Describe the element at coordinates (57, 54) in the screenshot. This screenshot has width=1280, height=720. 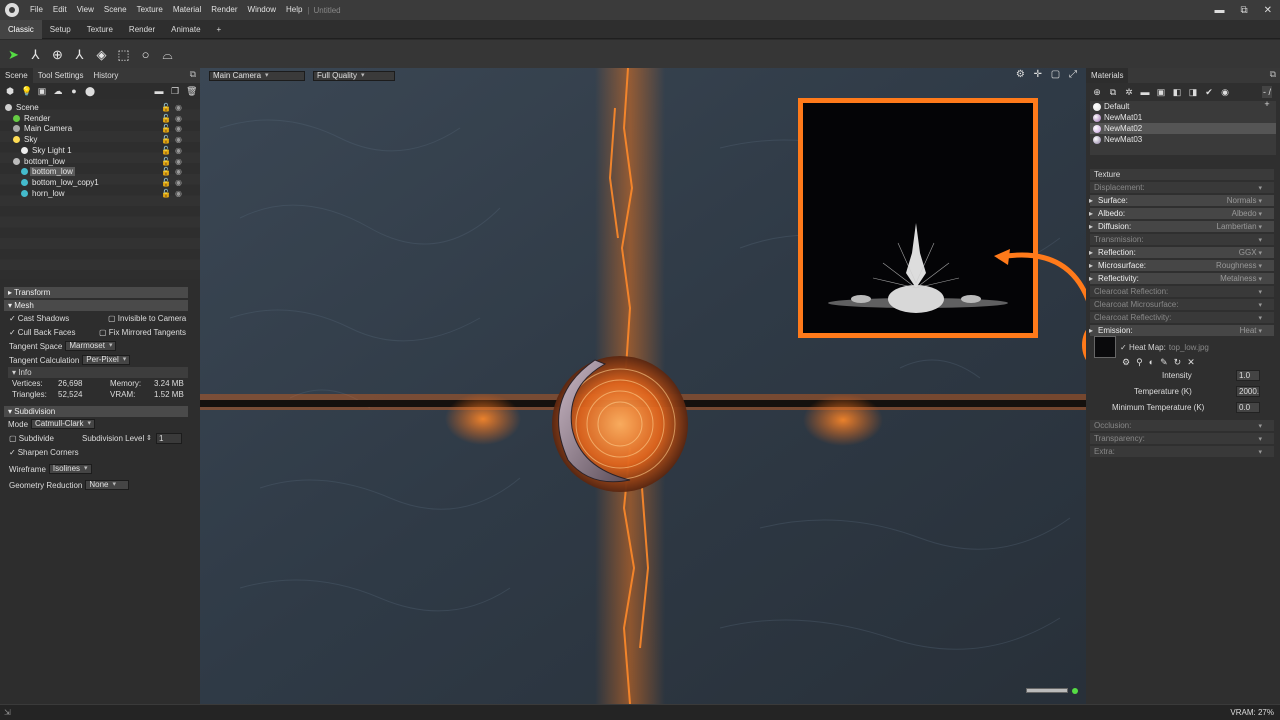
I see `rotate-gizmo-icon: ⊕` at that location.